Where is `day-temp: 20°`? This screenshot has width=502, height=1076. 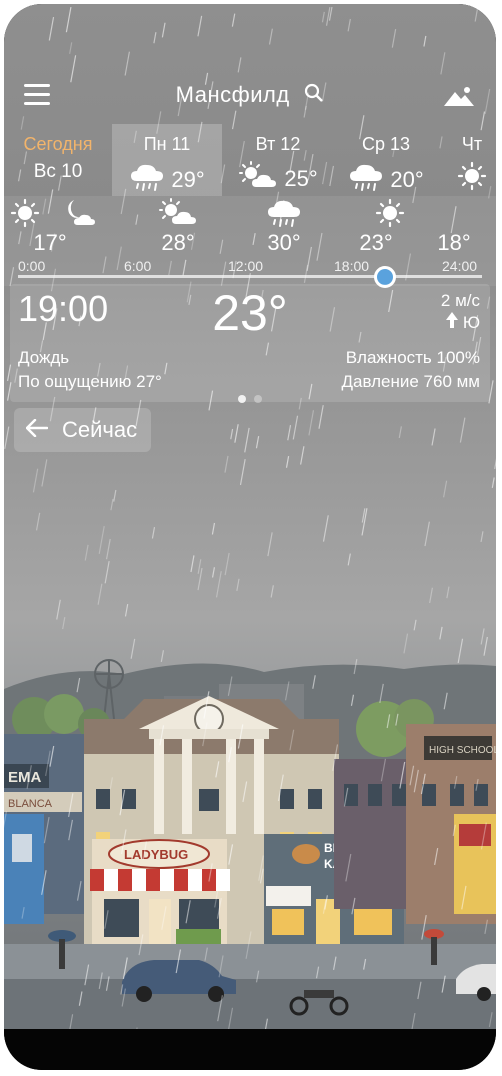 day-temp: 20° is located at coordinates (407, 179).